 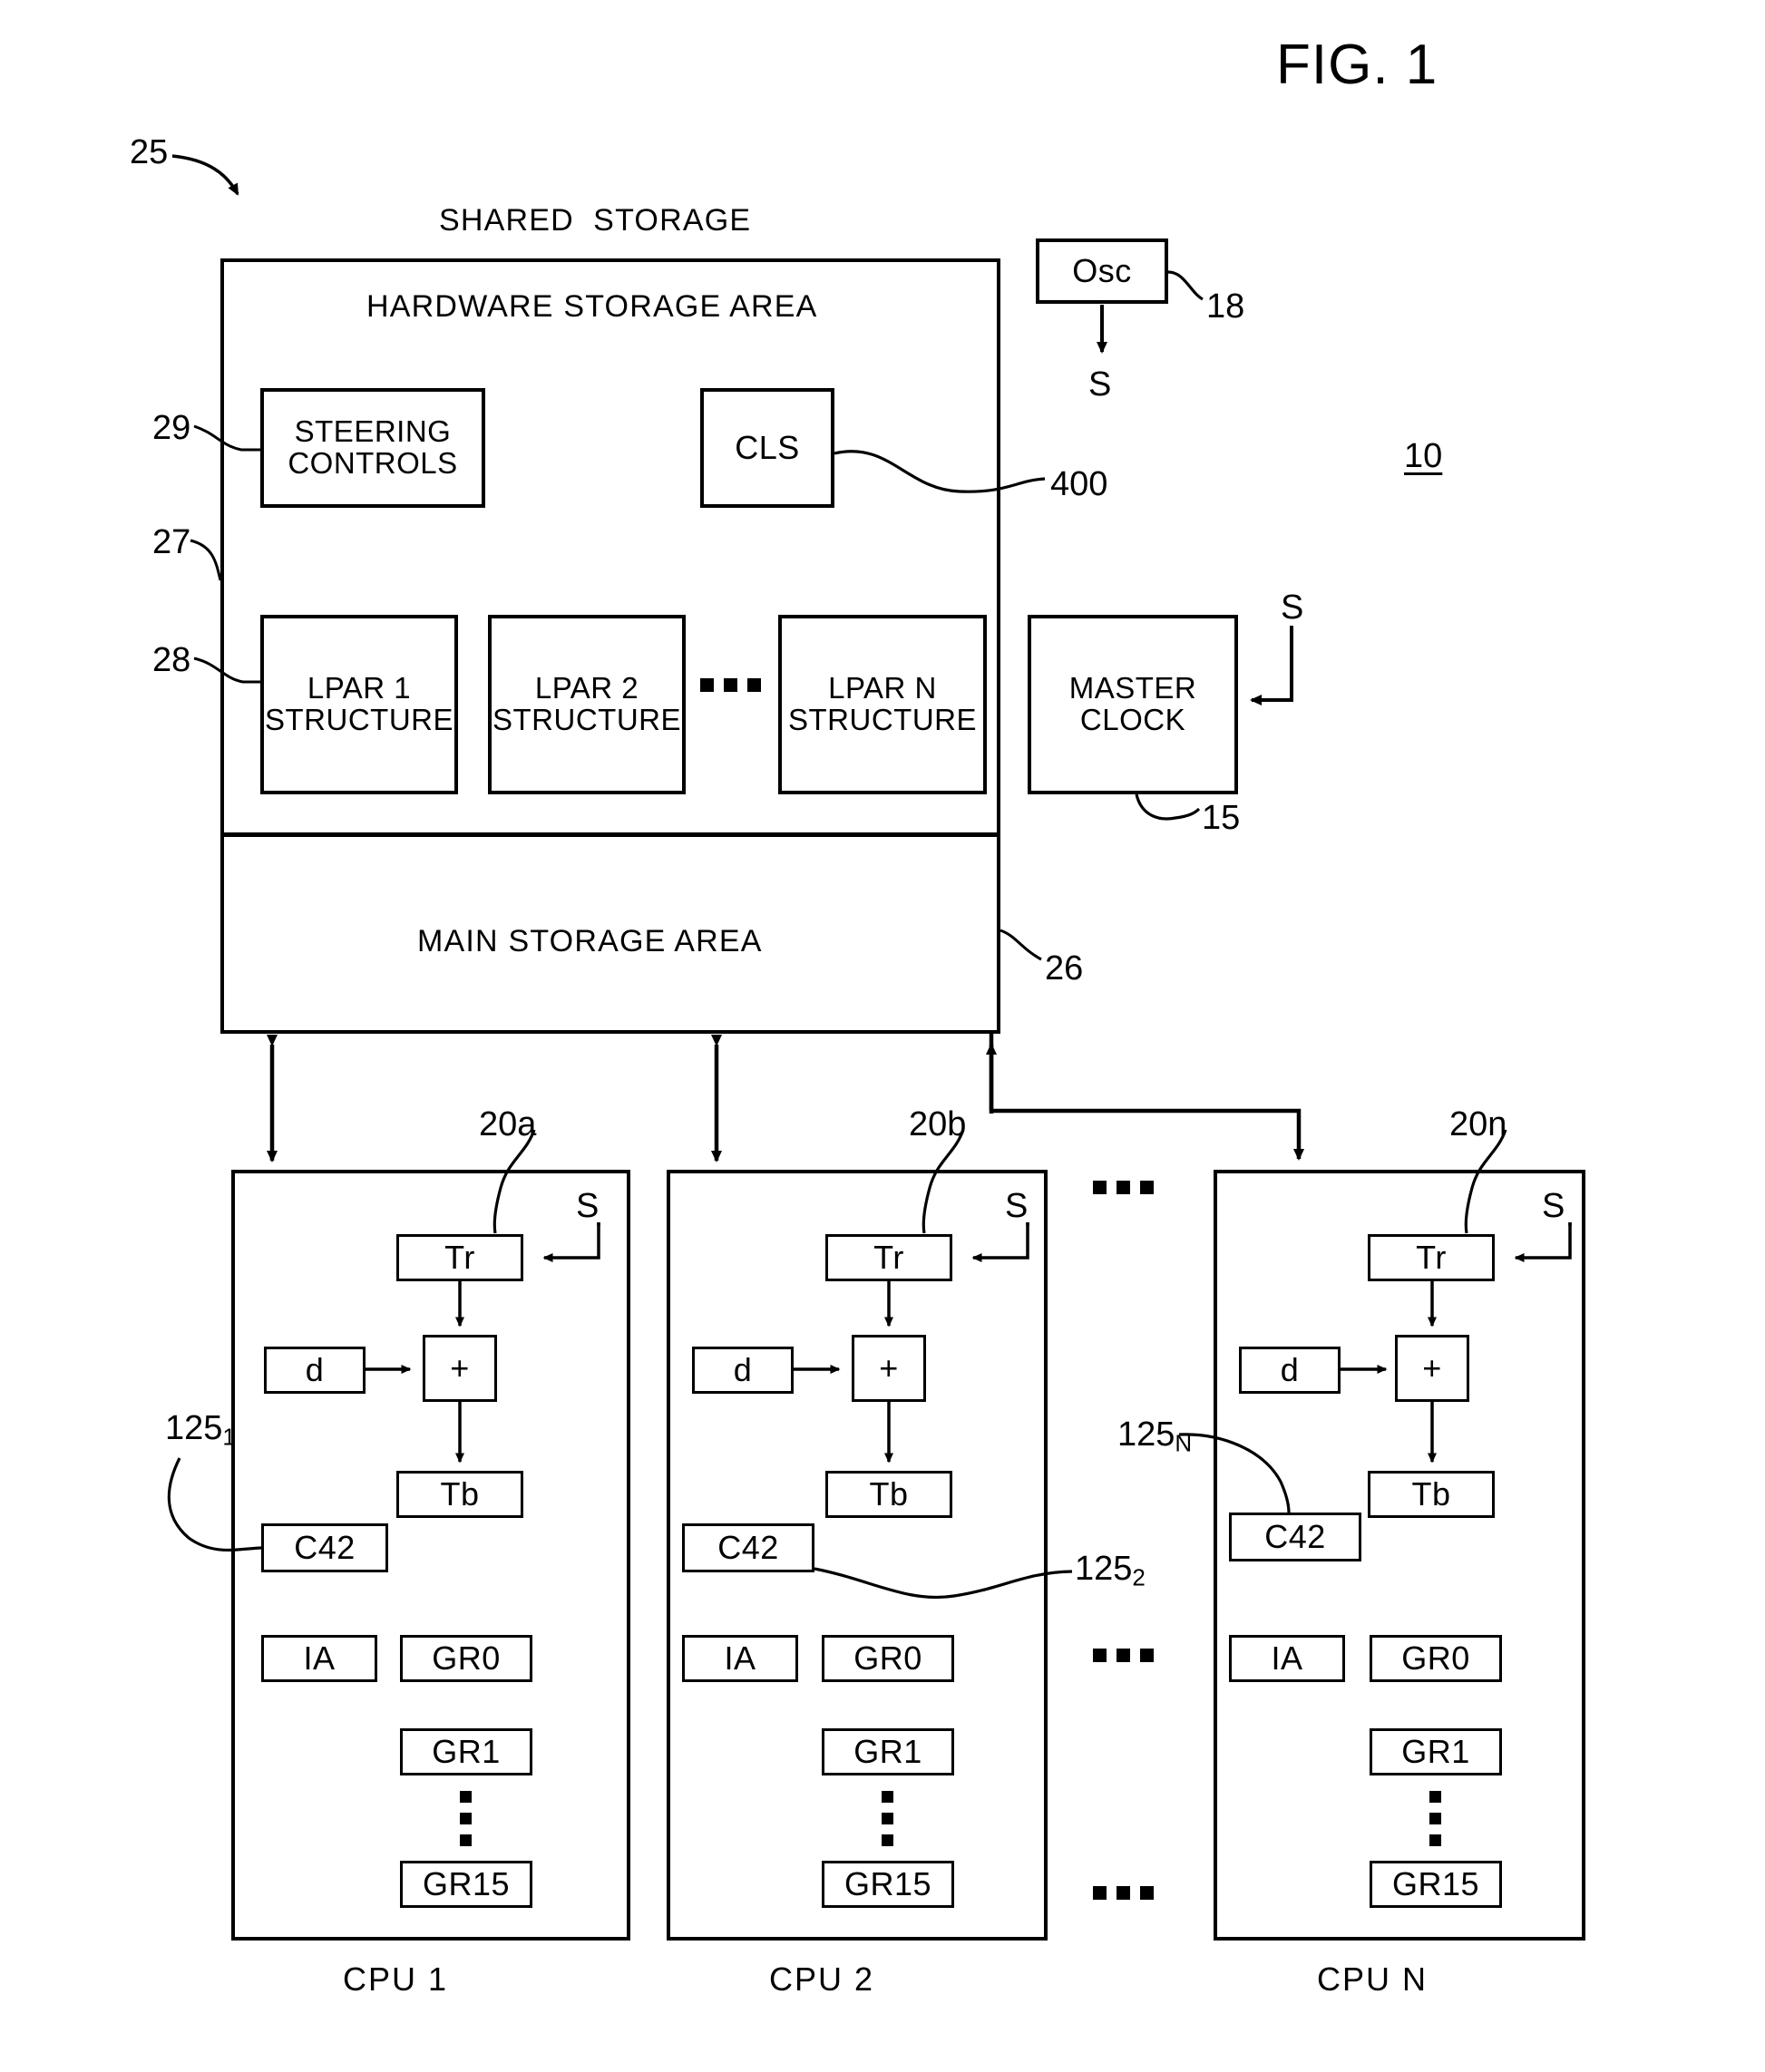 I want to click on cpu-2-tb-box: Tb, so click(x=889, y=1494).